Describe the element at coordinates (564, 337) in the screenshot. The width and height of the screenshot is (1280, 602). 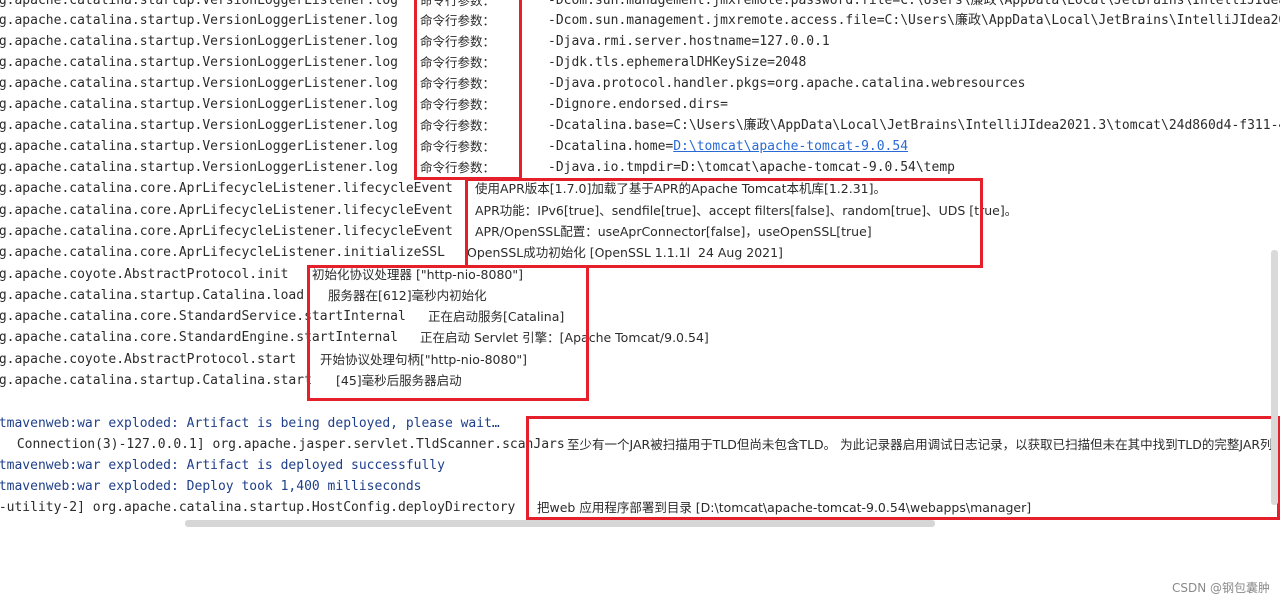
I see `log-message: 正在启动 Servlet 引擎：[Apache Tomcat/9.0.54]` at that location.